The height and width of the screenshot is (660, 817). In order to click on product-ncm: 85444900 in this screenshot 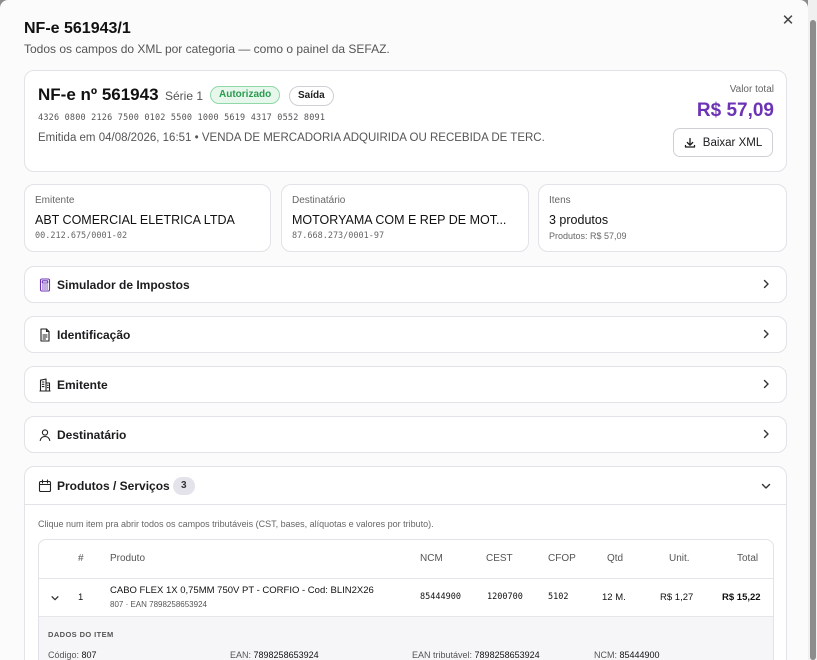, I will do `click(440, 597)`.